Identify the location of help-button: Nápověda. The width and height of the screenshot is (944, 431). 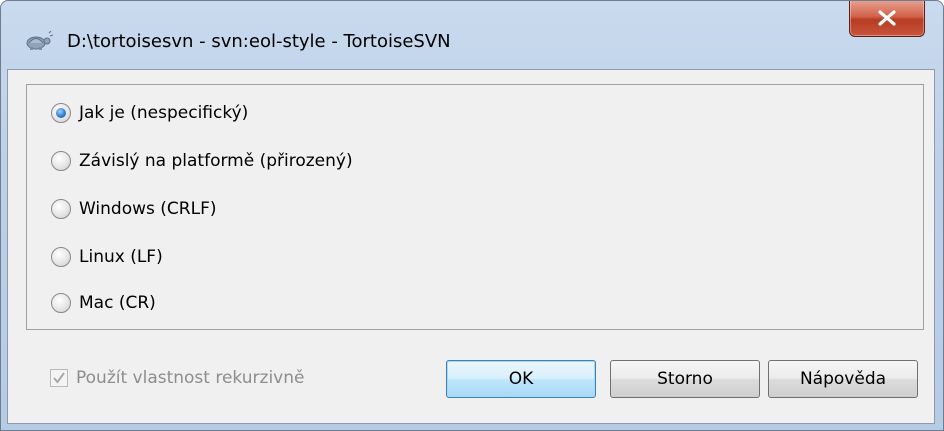
(843, 379).